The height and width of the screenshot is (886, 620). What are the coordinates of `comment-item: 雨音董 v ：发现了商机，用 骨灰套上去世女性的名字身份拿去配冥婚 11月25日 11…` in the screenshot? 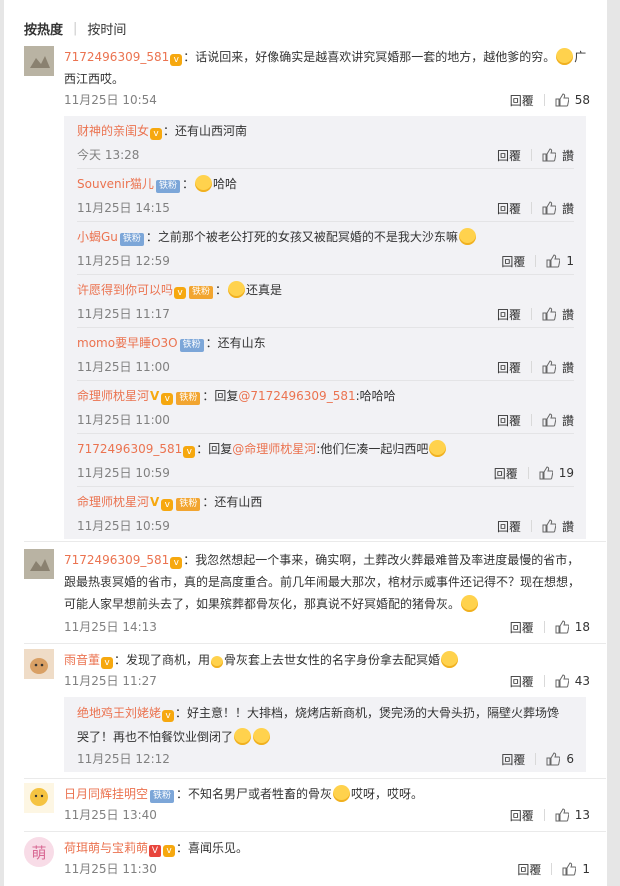 It's located at (307, 671).